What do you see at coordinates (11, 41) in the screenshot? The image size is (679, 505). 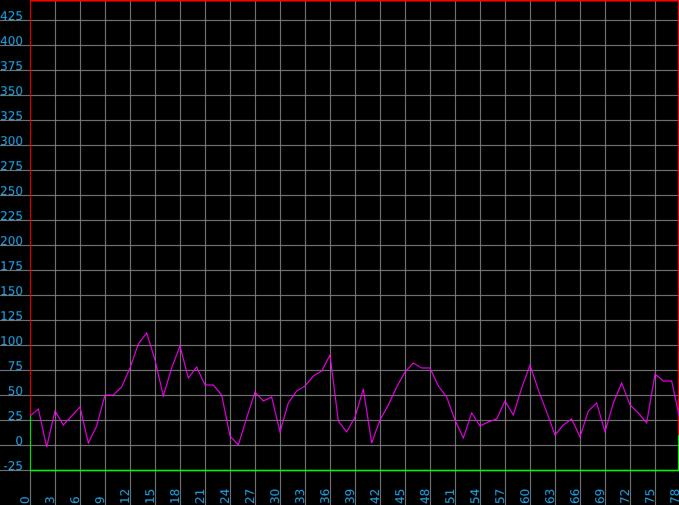 I see `axis-tick-label: 400` at bounding box center [11, 41].